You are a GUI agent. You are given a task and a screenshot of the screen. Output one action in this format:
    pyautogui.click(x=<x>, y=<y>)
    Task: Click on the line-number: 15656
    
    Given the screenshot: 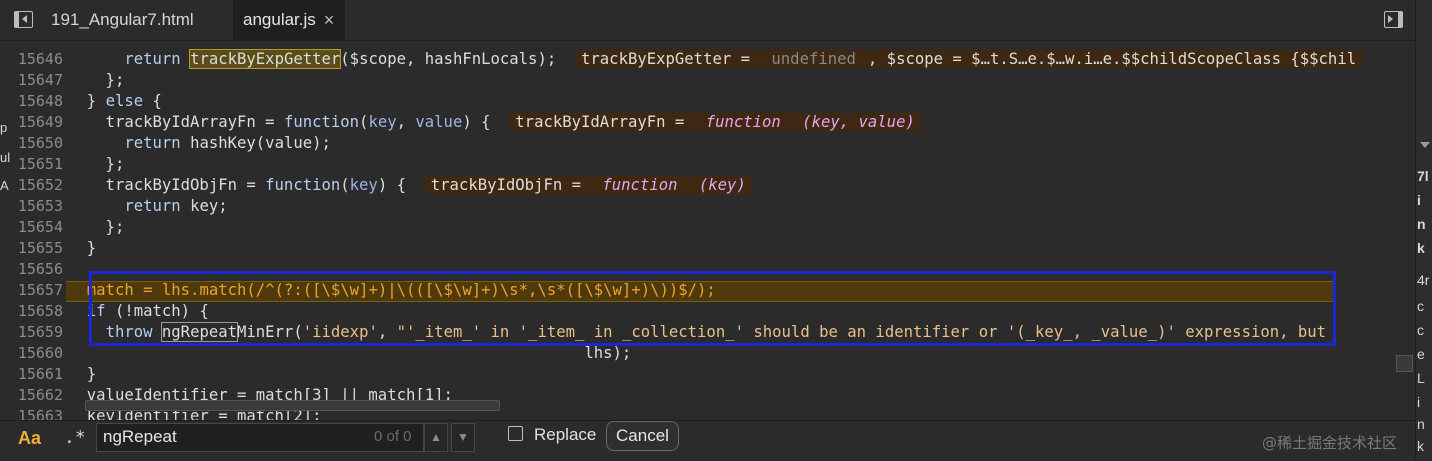 What is the action you would take?
    pyautogui.click(x=31, y=269)
    